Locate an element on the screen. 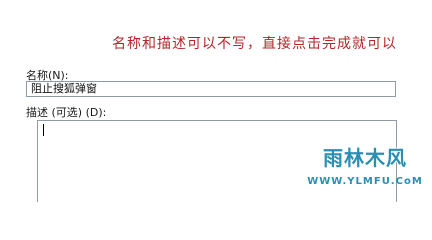 This screenshot has width=432, height=240. watermark-url: WWW.YLMFU.CoM is located at coordinates (365, 181).